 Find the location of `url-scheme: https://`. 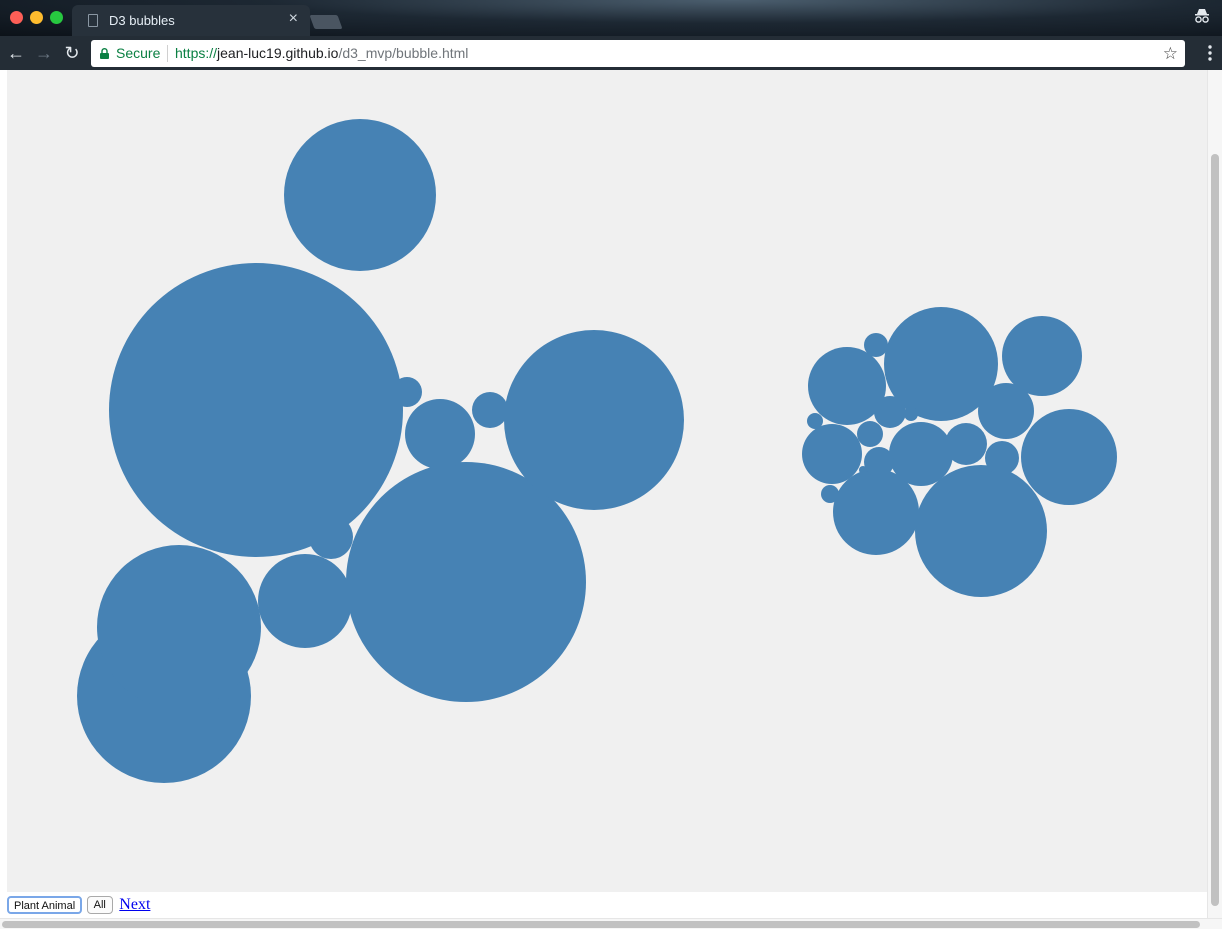

url-scheme: https:// is located at coordinates (196, 53).